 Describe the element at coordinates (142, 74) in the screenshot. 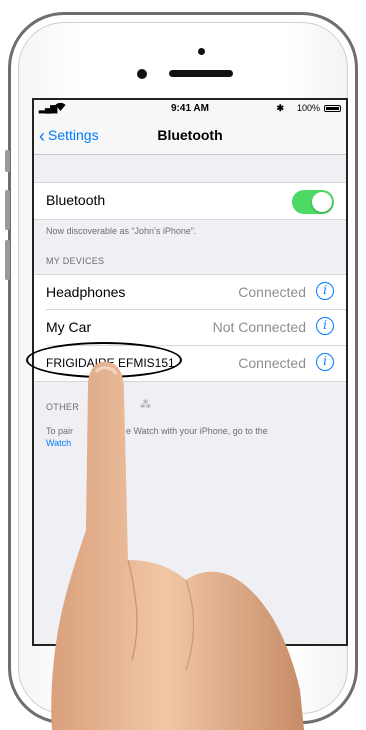

I see `front-camera` at that location.